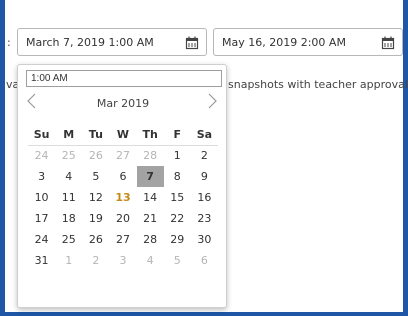 The height and width of the screenshot is (316, 408). Describe the element at coordinates (95, 197) in the screenshot. I see `calendar-day: 12` at that location.